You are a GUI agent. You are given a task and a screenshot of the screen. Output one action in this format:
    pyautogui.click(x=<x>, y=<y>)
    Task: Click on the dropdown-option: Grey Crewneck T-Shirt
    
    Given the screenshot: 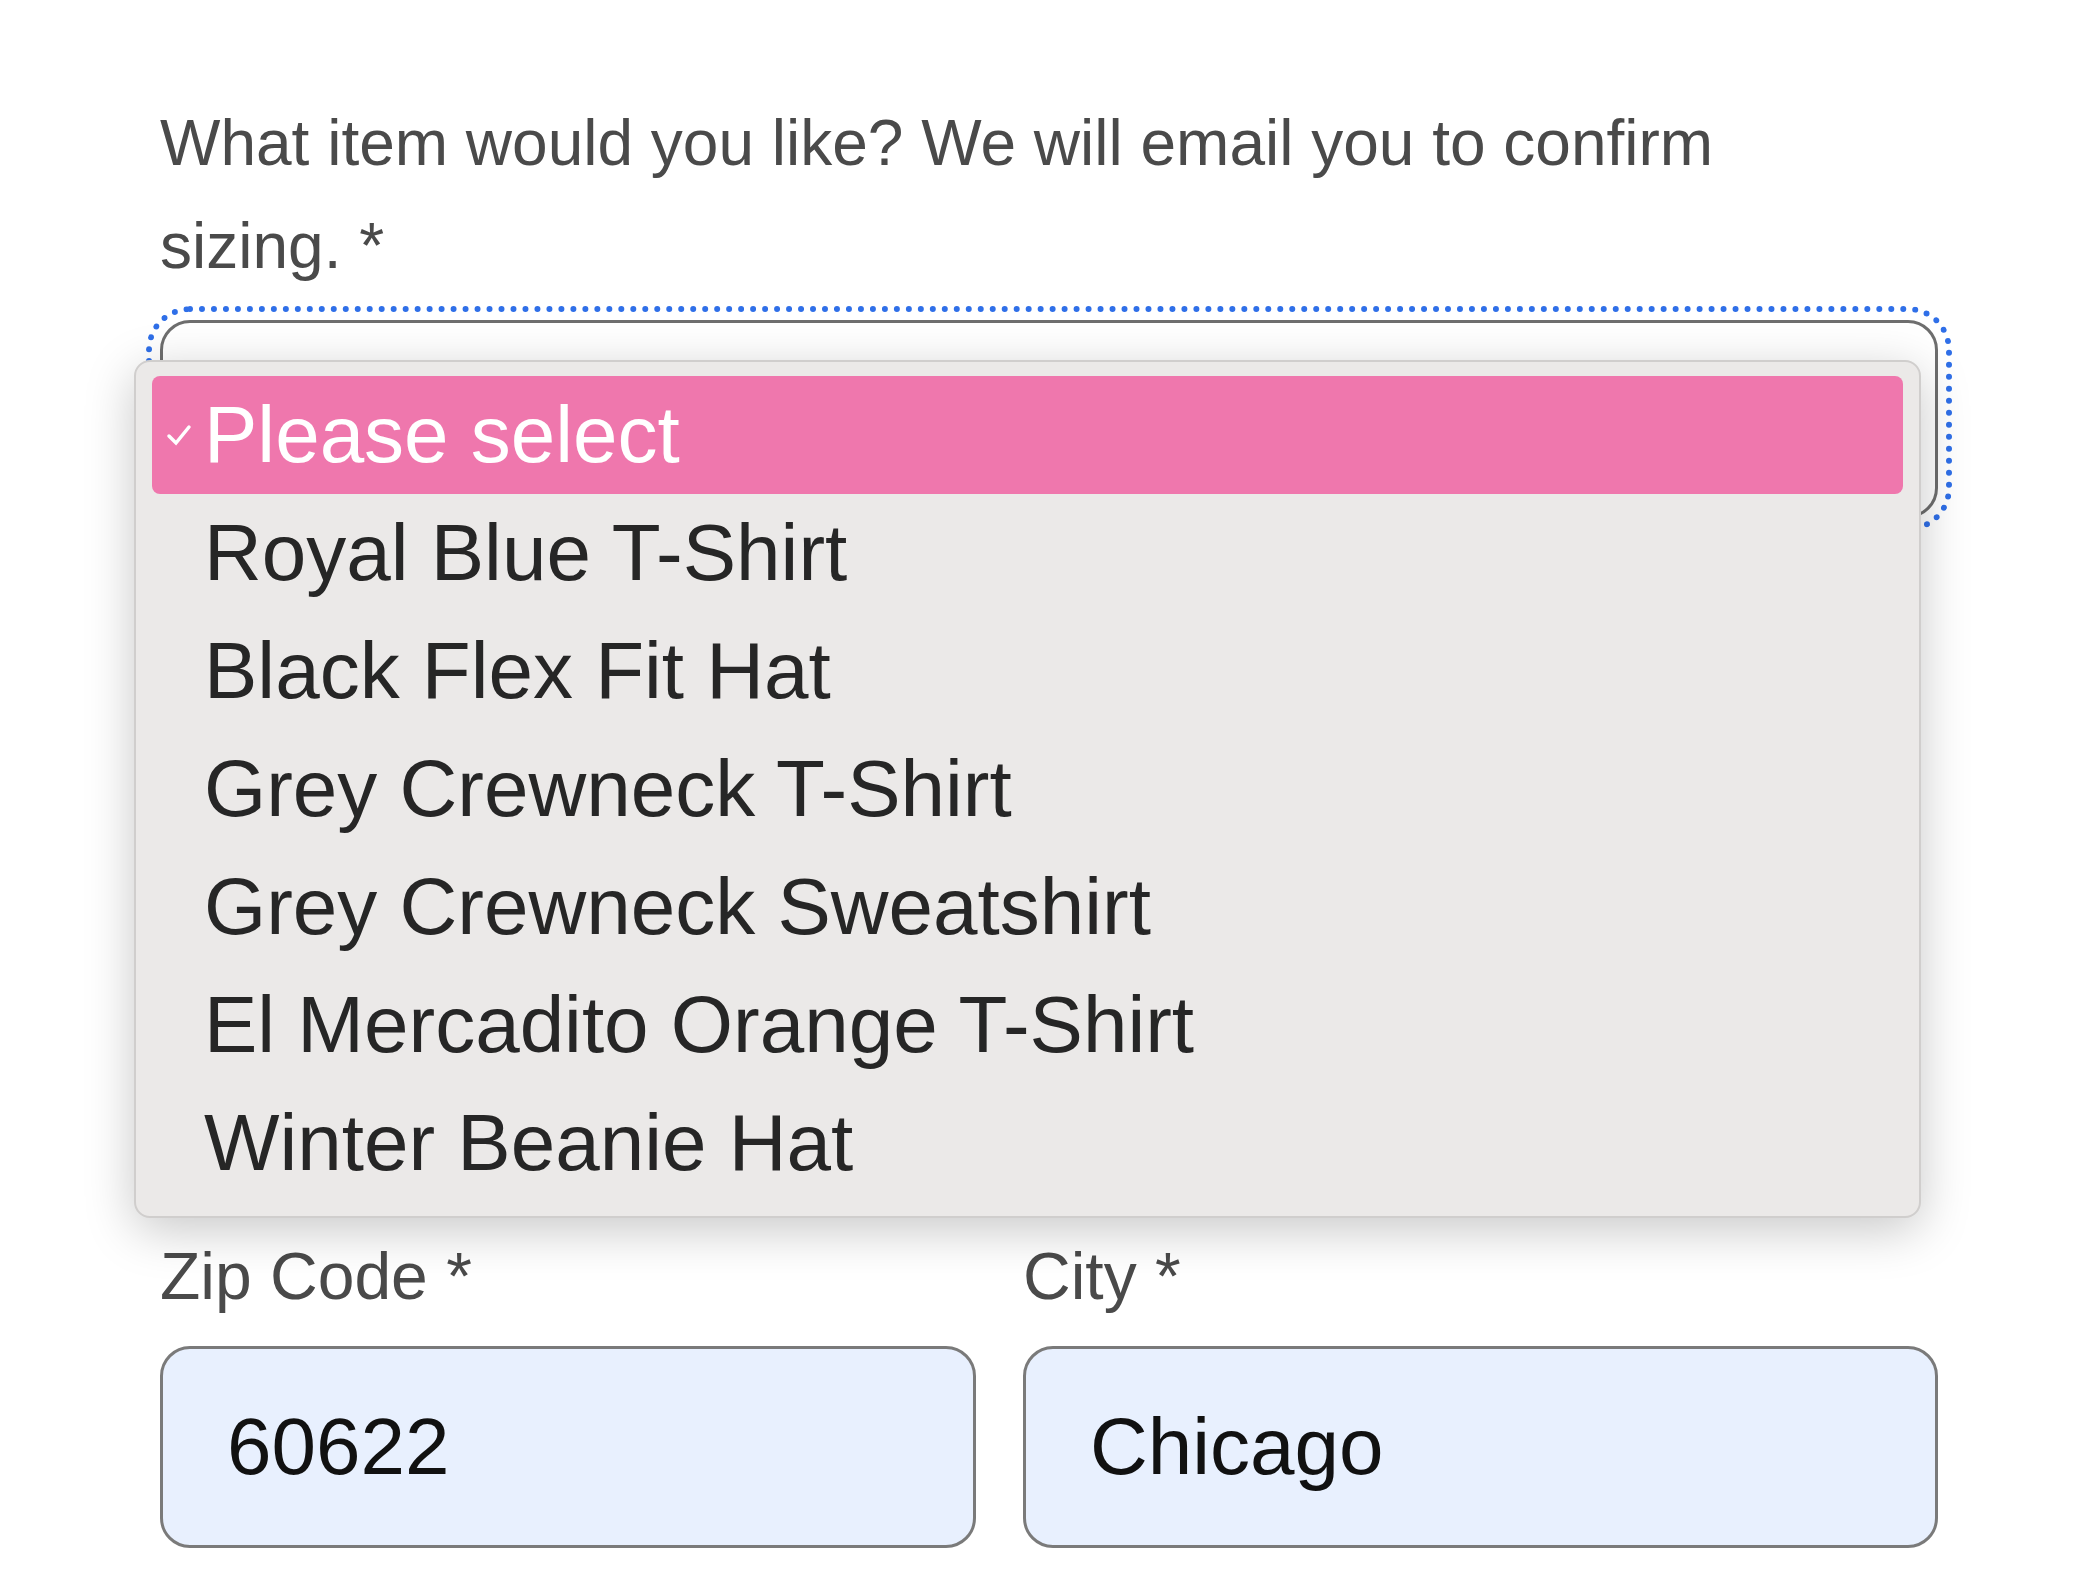 What is the action you would take?
    pyautogui.click(x=1027, y=789)
    